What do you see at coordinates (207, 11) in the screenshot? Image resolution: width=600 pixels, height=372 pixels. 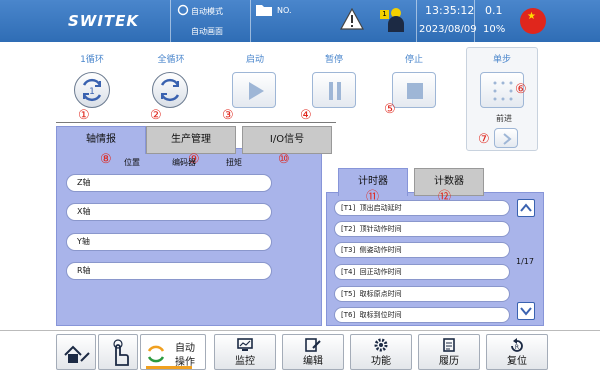 I see `mode-label: 自动模式` at bounding box center [207, 11].